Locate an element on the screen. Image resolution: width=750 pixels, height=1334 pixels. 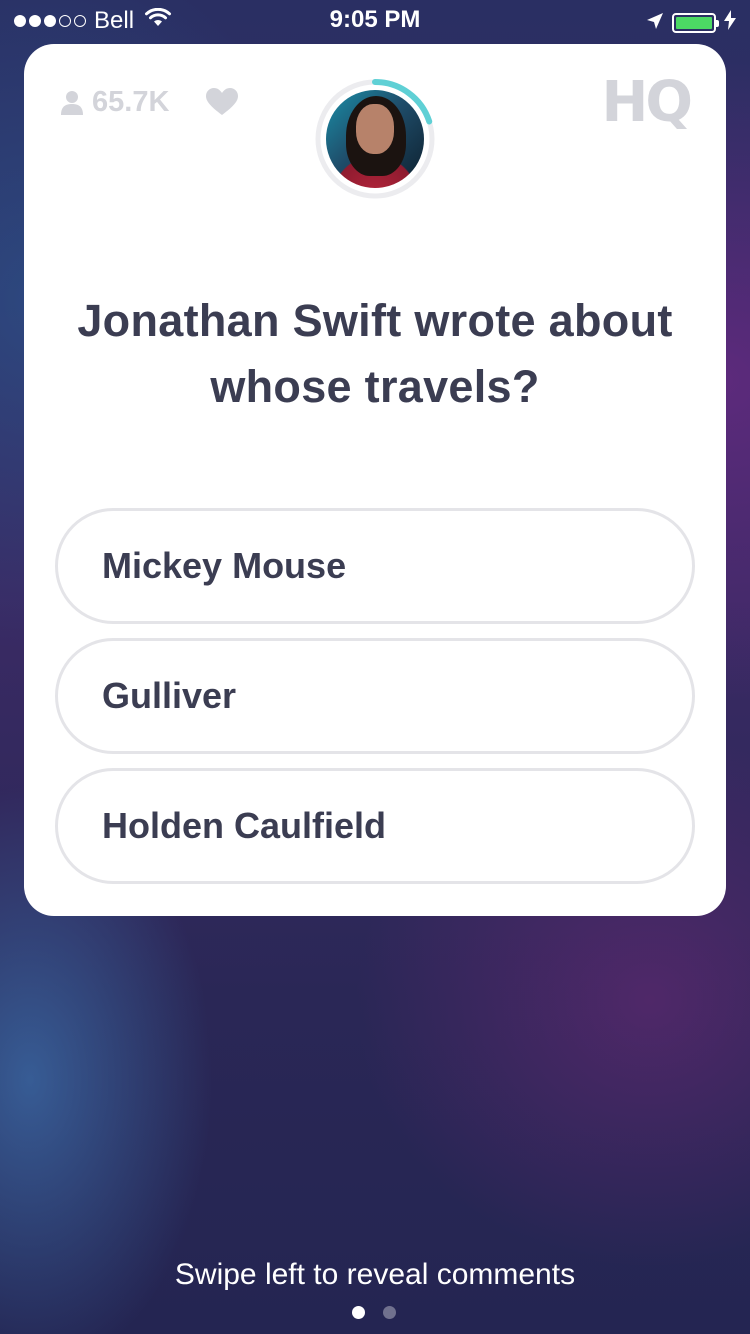
battery-level is located at coordinates (694, 23).